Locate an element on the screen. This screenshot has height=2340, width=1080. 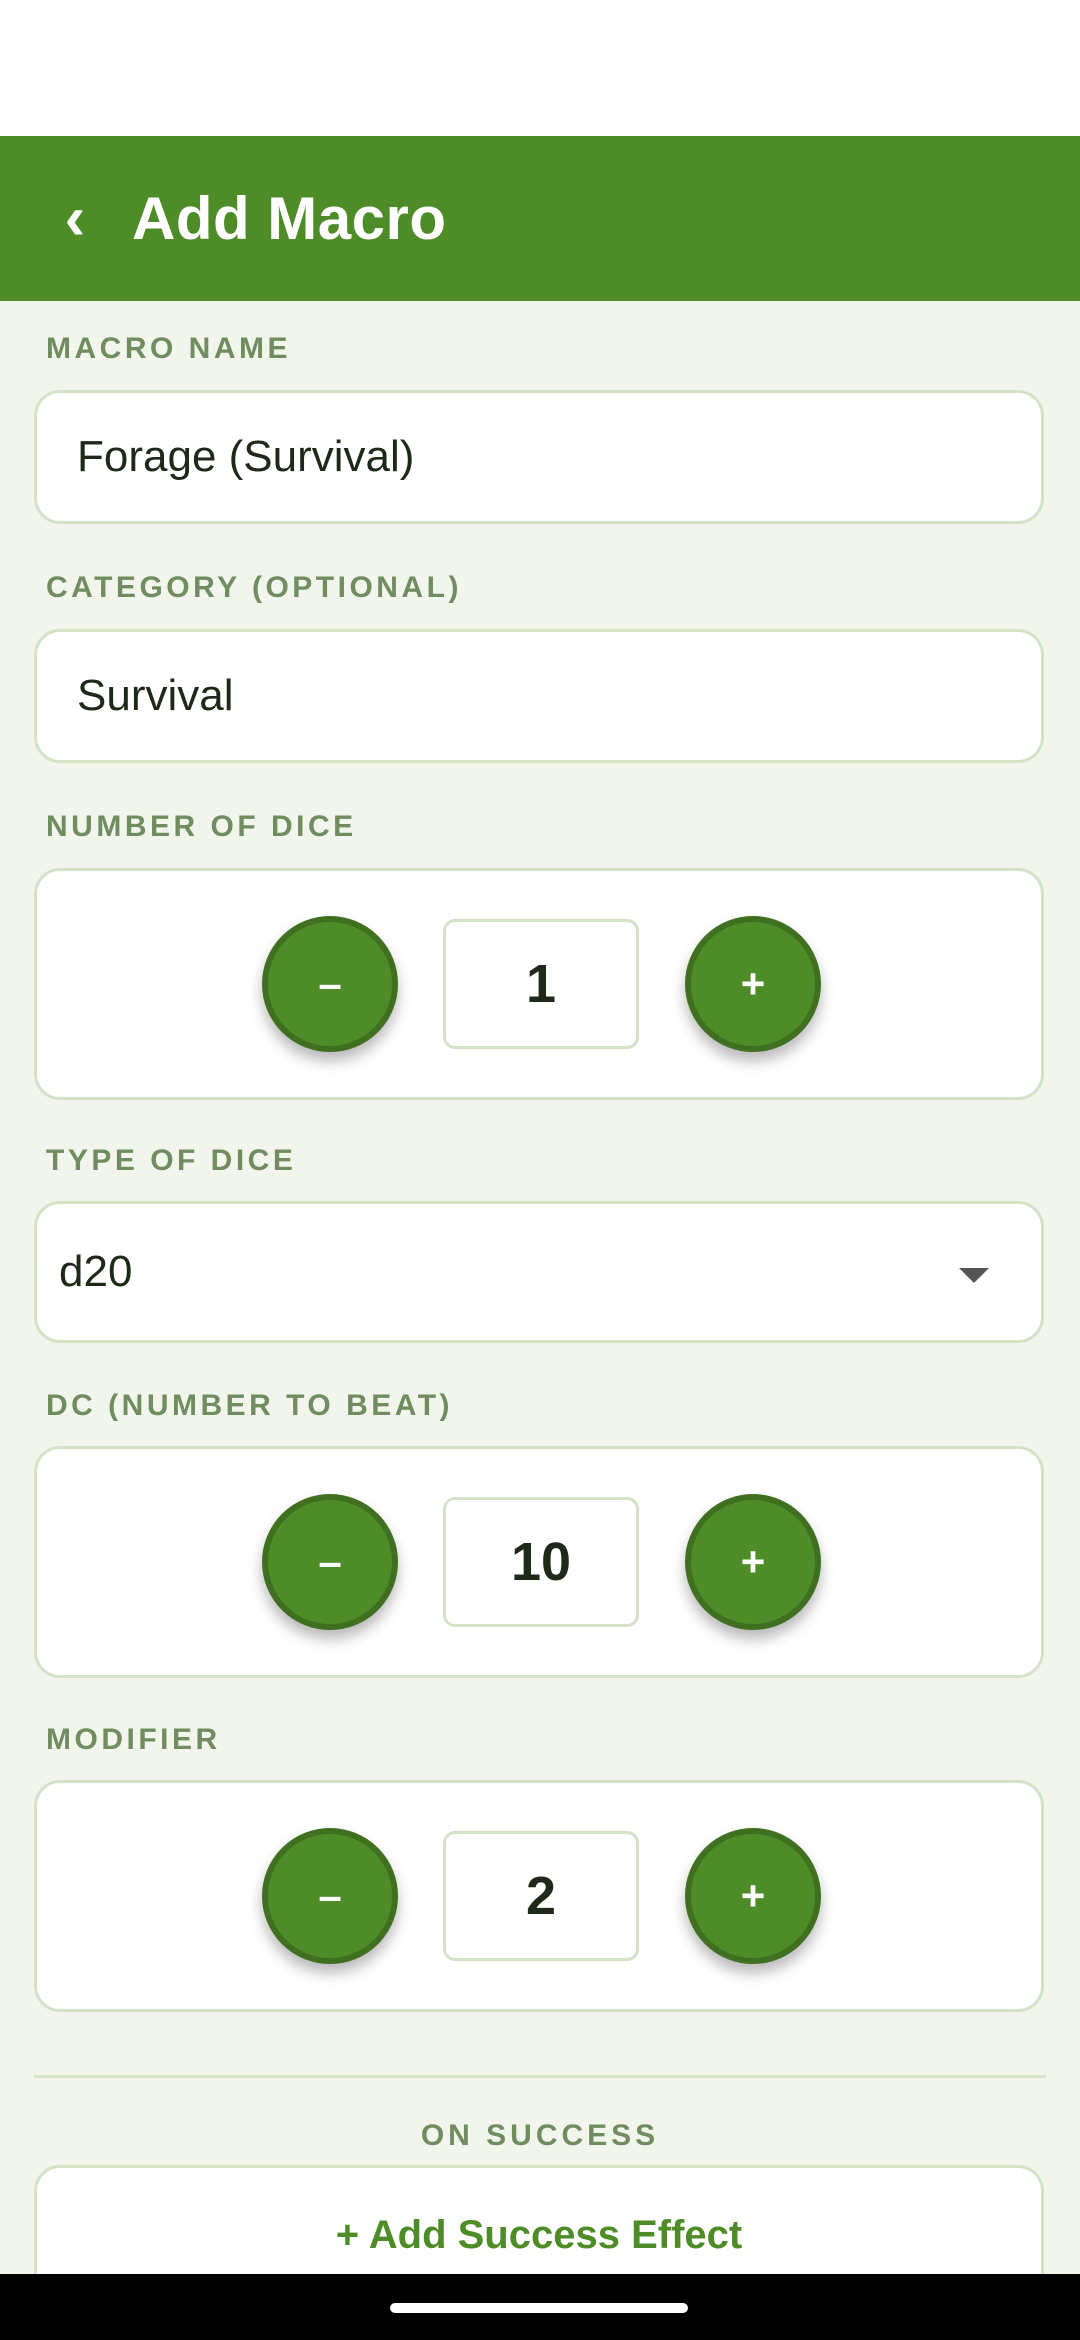
dropdown-caret-icon is located at coordinates (974, 1275).